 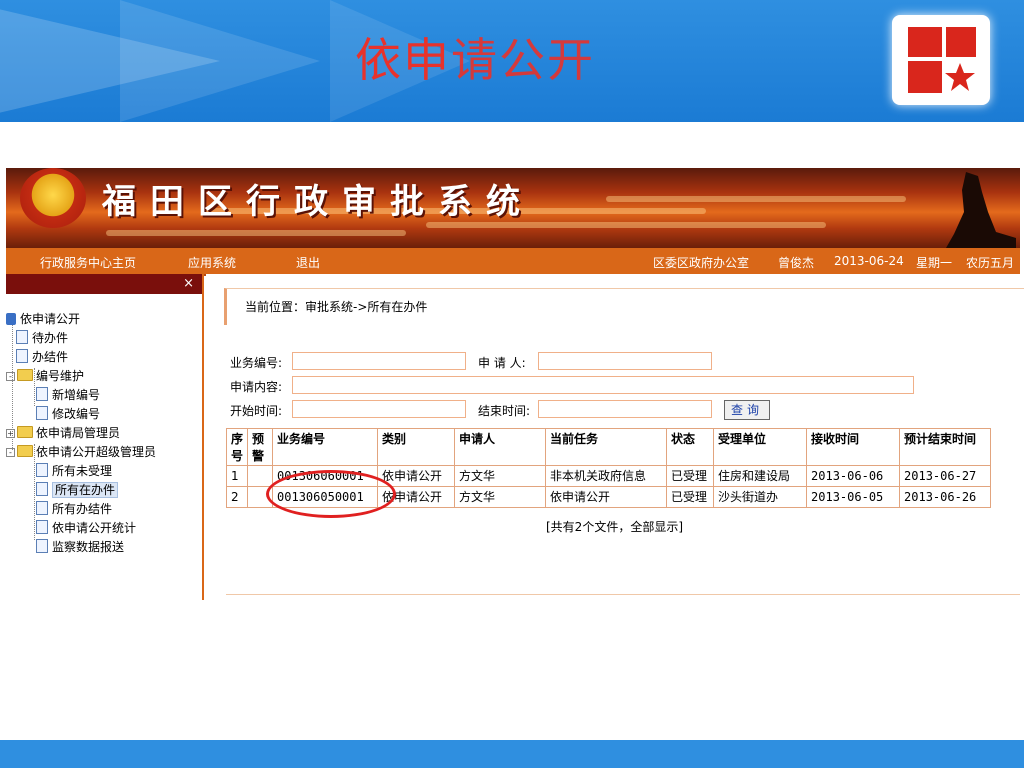 I want to click on col-expected-end: 预计结束时间, so click(x=945, y=447).